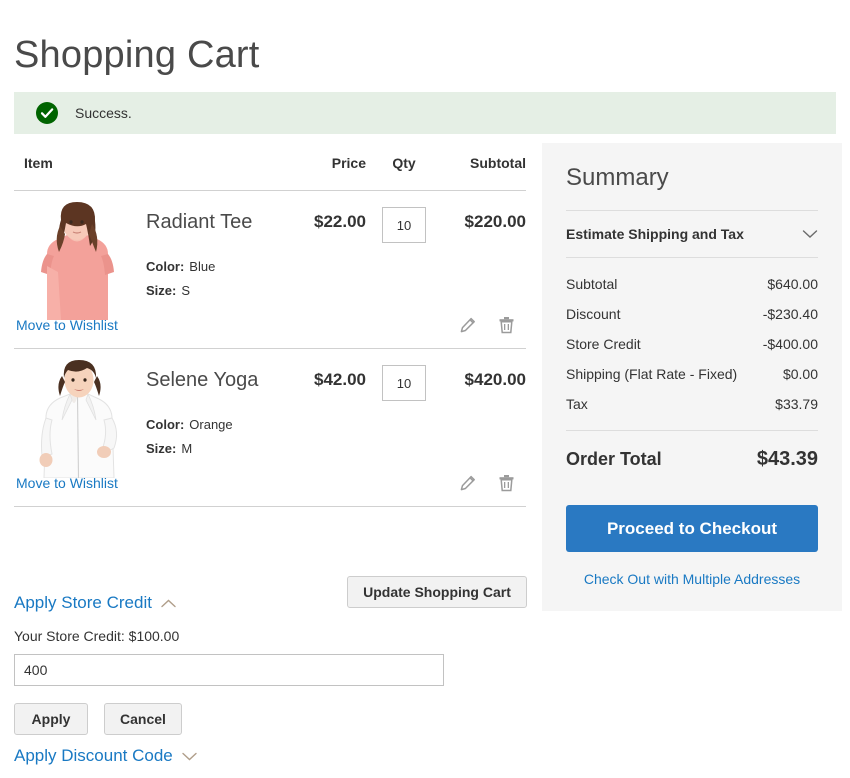  What do you see at coordinates (186, 290) in the screenshot?
I see `option-size-value: S` at bounding box center [186, 290].